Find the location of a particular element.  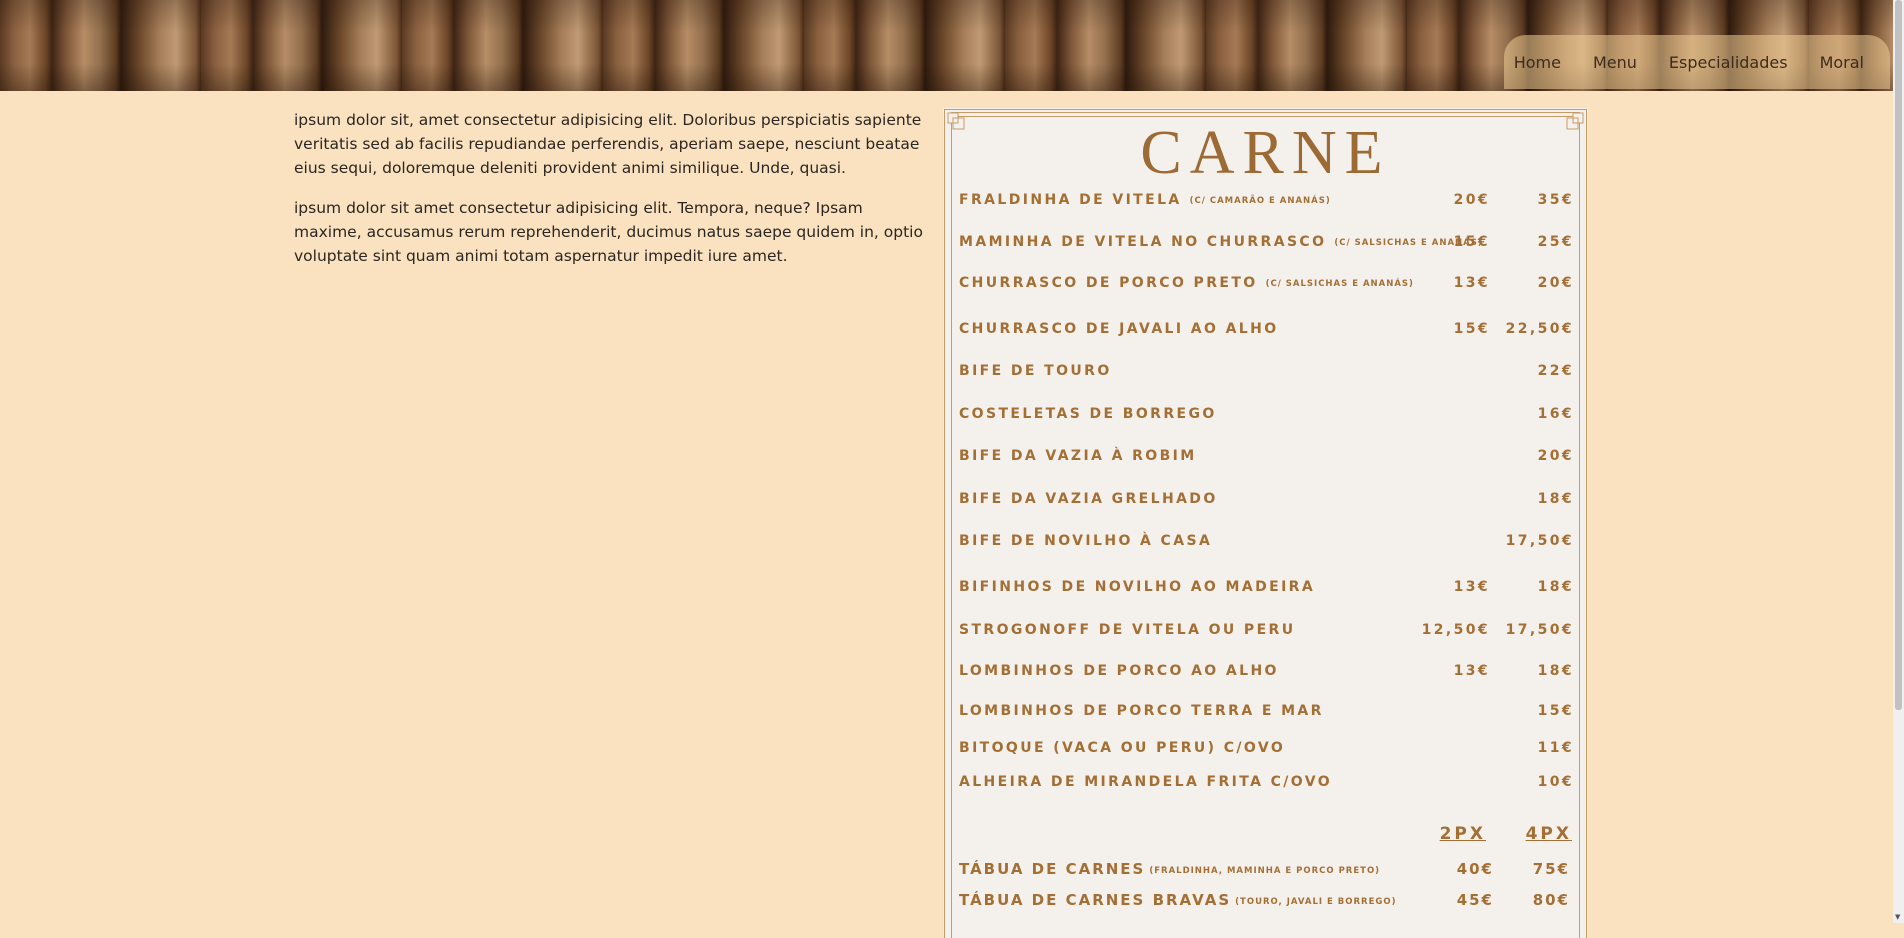

platter-note: (FRALDINHA, MAMINHA E PORCO PRETO) is located at coordinates (1265, 871).